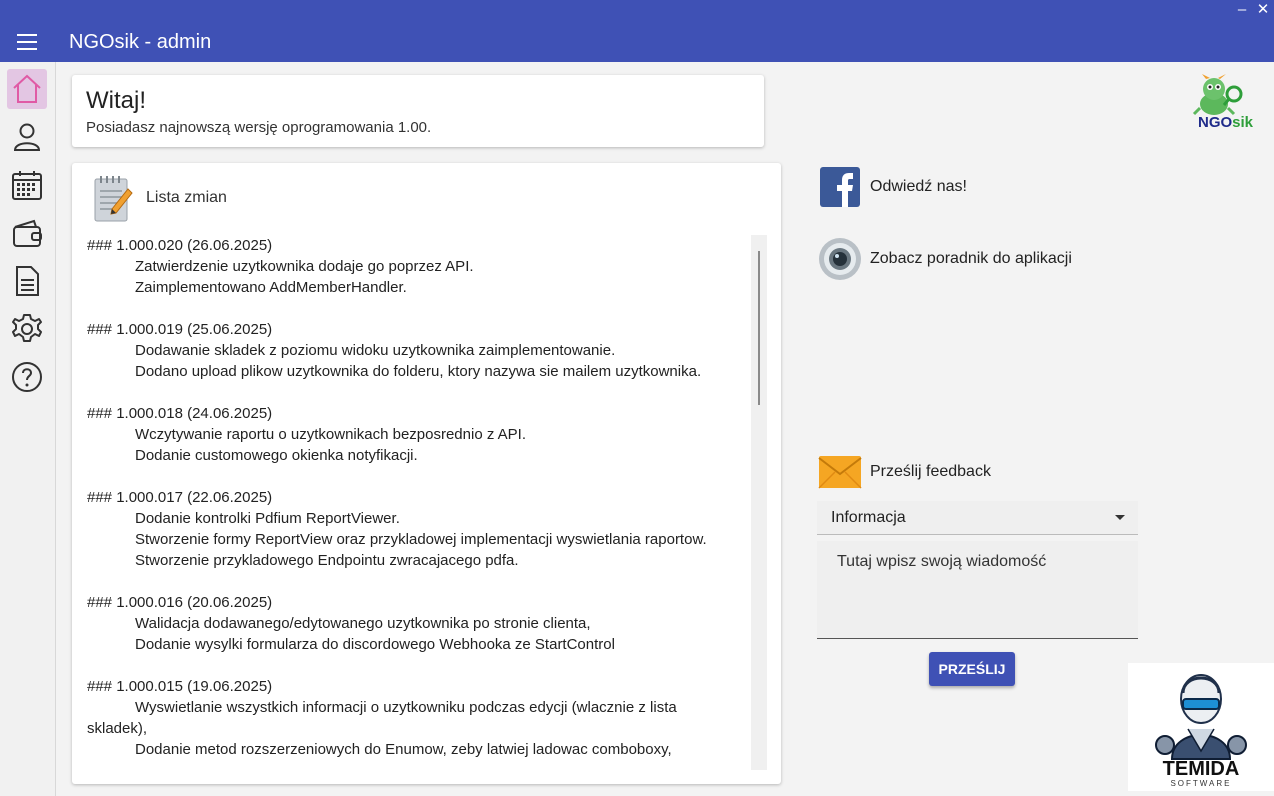  I want to click on nav-documents, so click(27, 281).